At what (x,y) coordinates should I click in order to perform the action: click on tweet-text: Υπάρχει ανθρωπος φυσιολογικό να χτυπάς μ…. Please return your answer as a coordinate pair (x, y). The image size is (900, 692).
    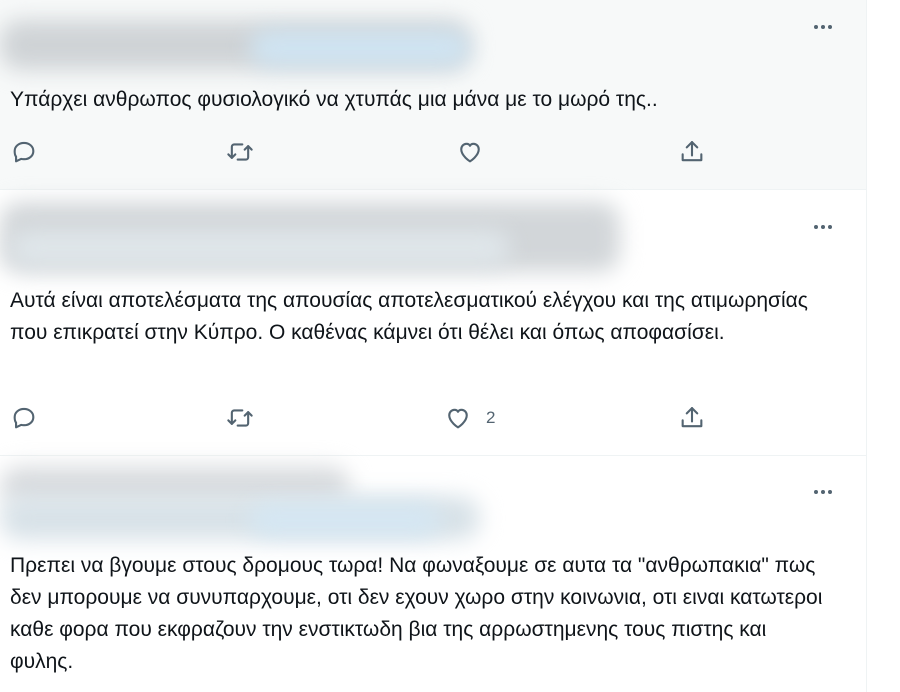
    Looking at the image, I should click on (334, 99).